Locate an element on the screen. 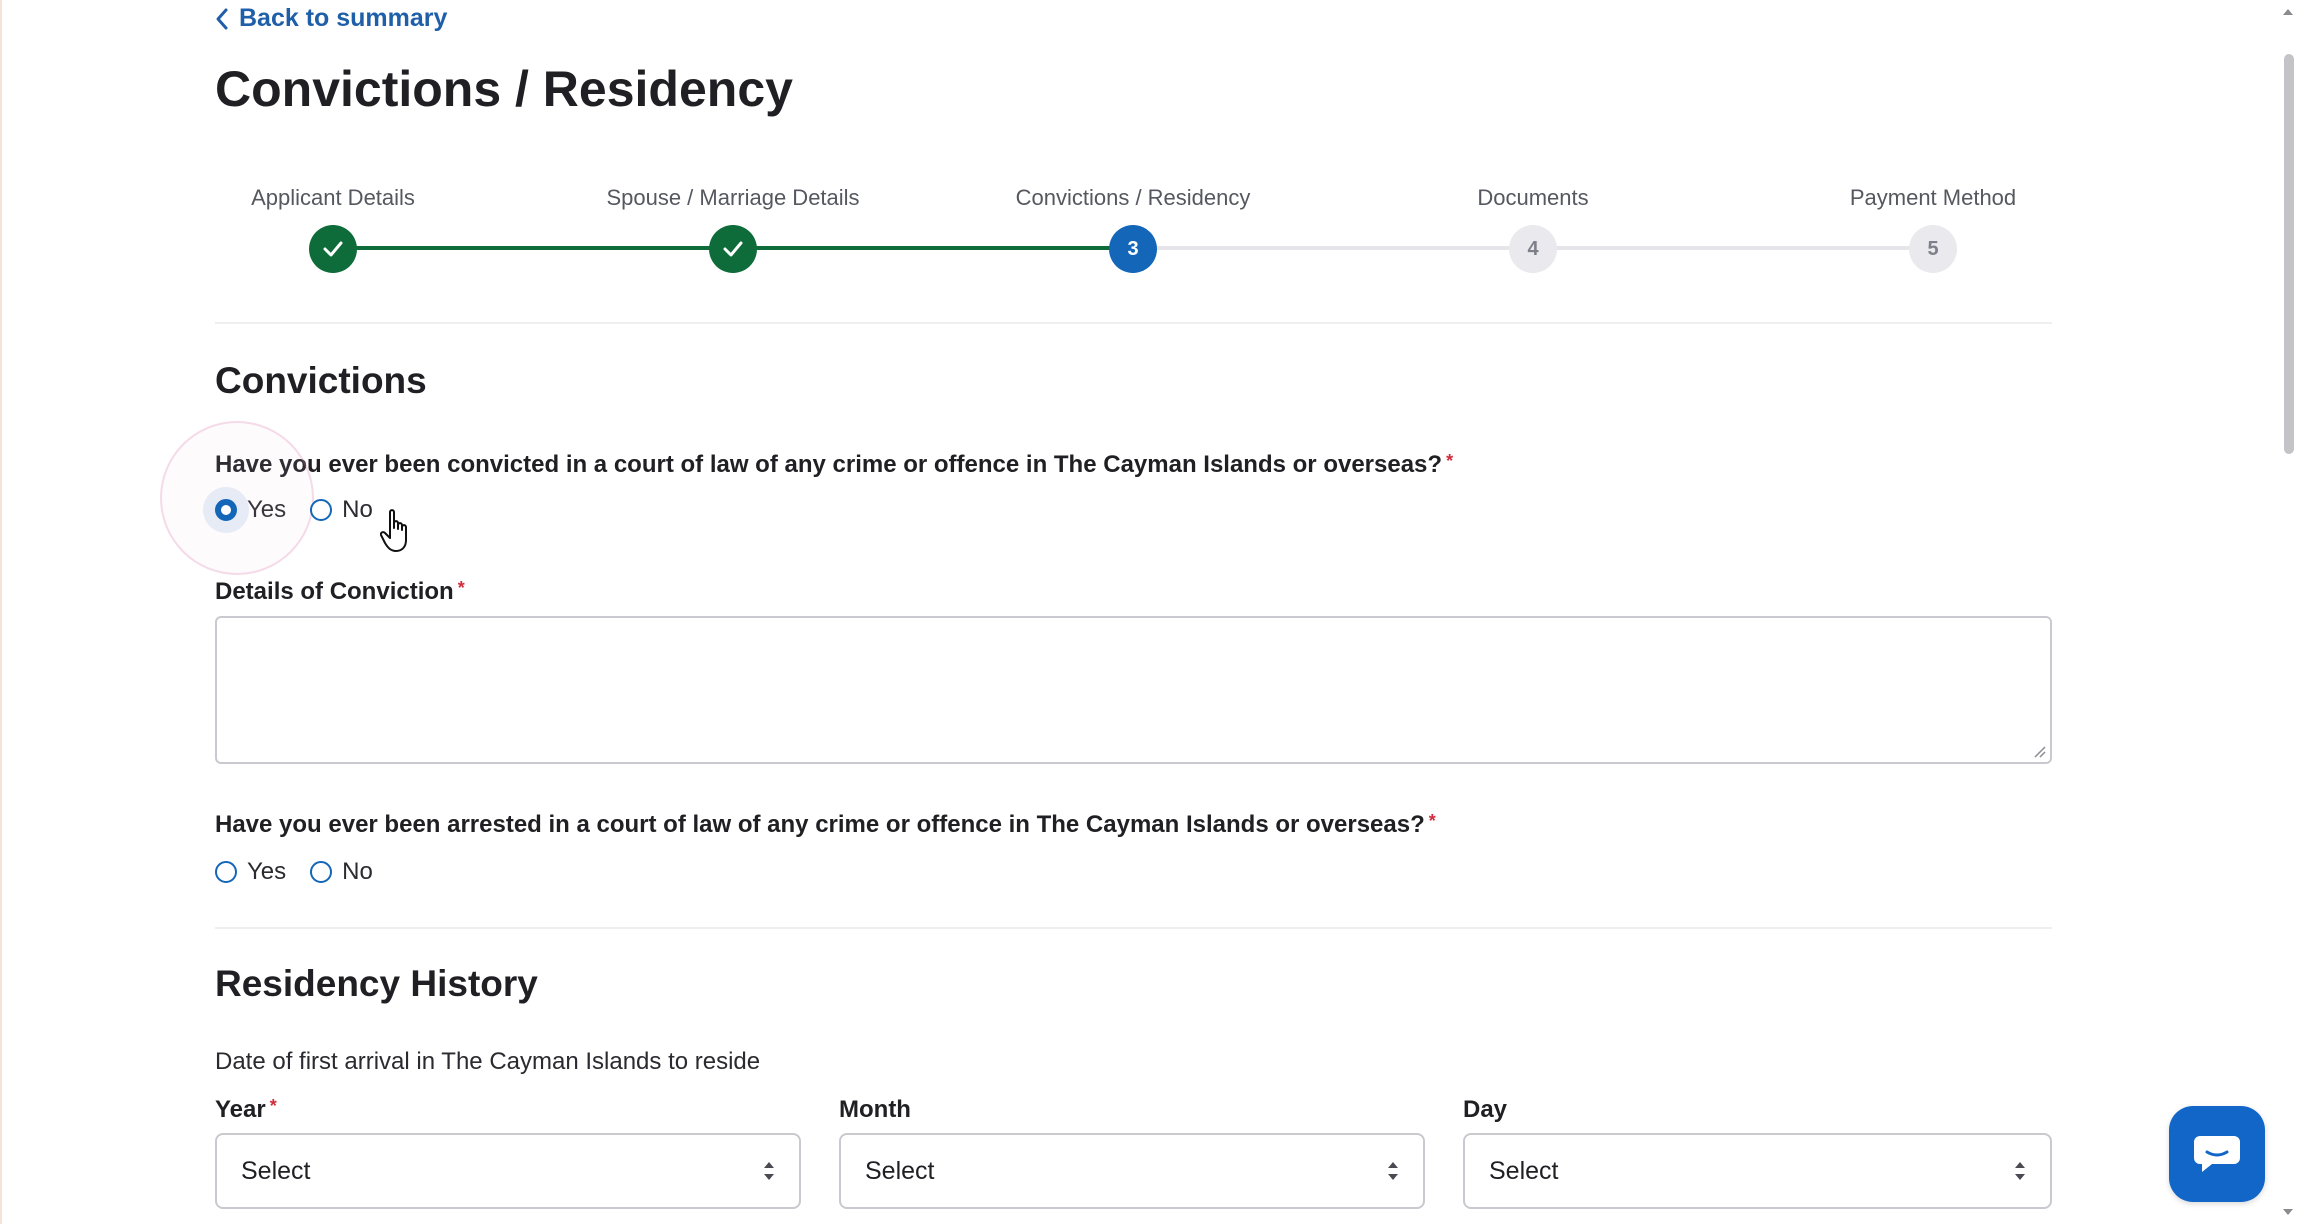  step-number-marker: 5 is located at coordinates (1933, 249).